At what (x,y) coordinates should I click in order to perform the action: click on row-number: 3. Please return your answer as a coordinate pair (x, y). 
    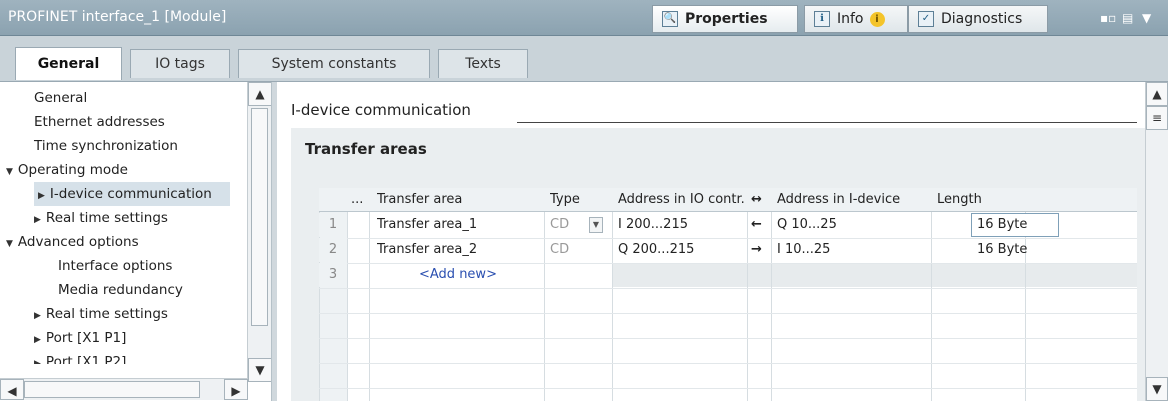
    Looking at the image, I should click on (333, 275).